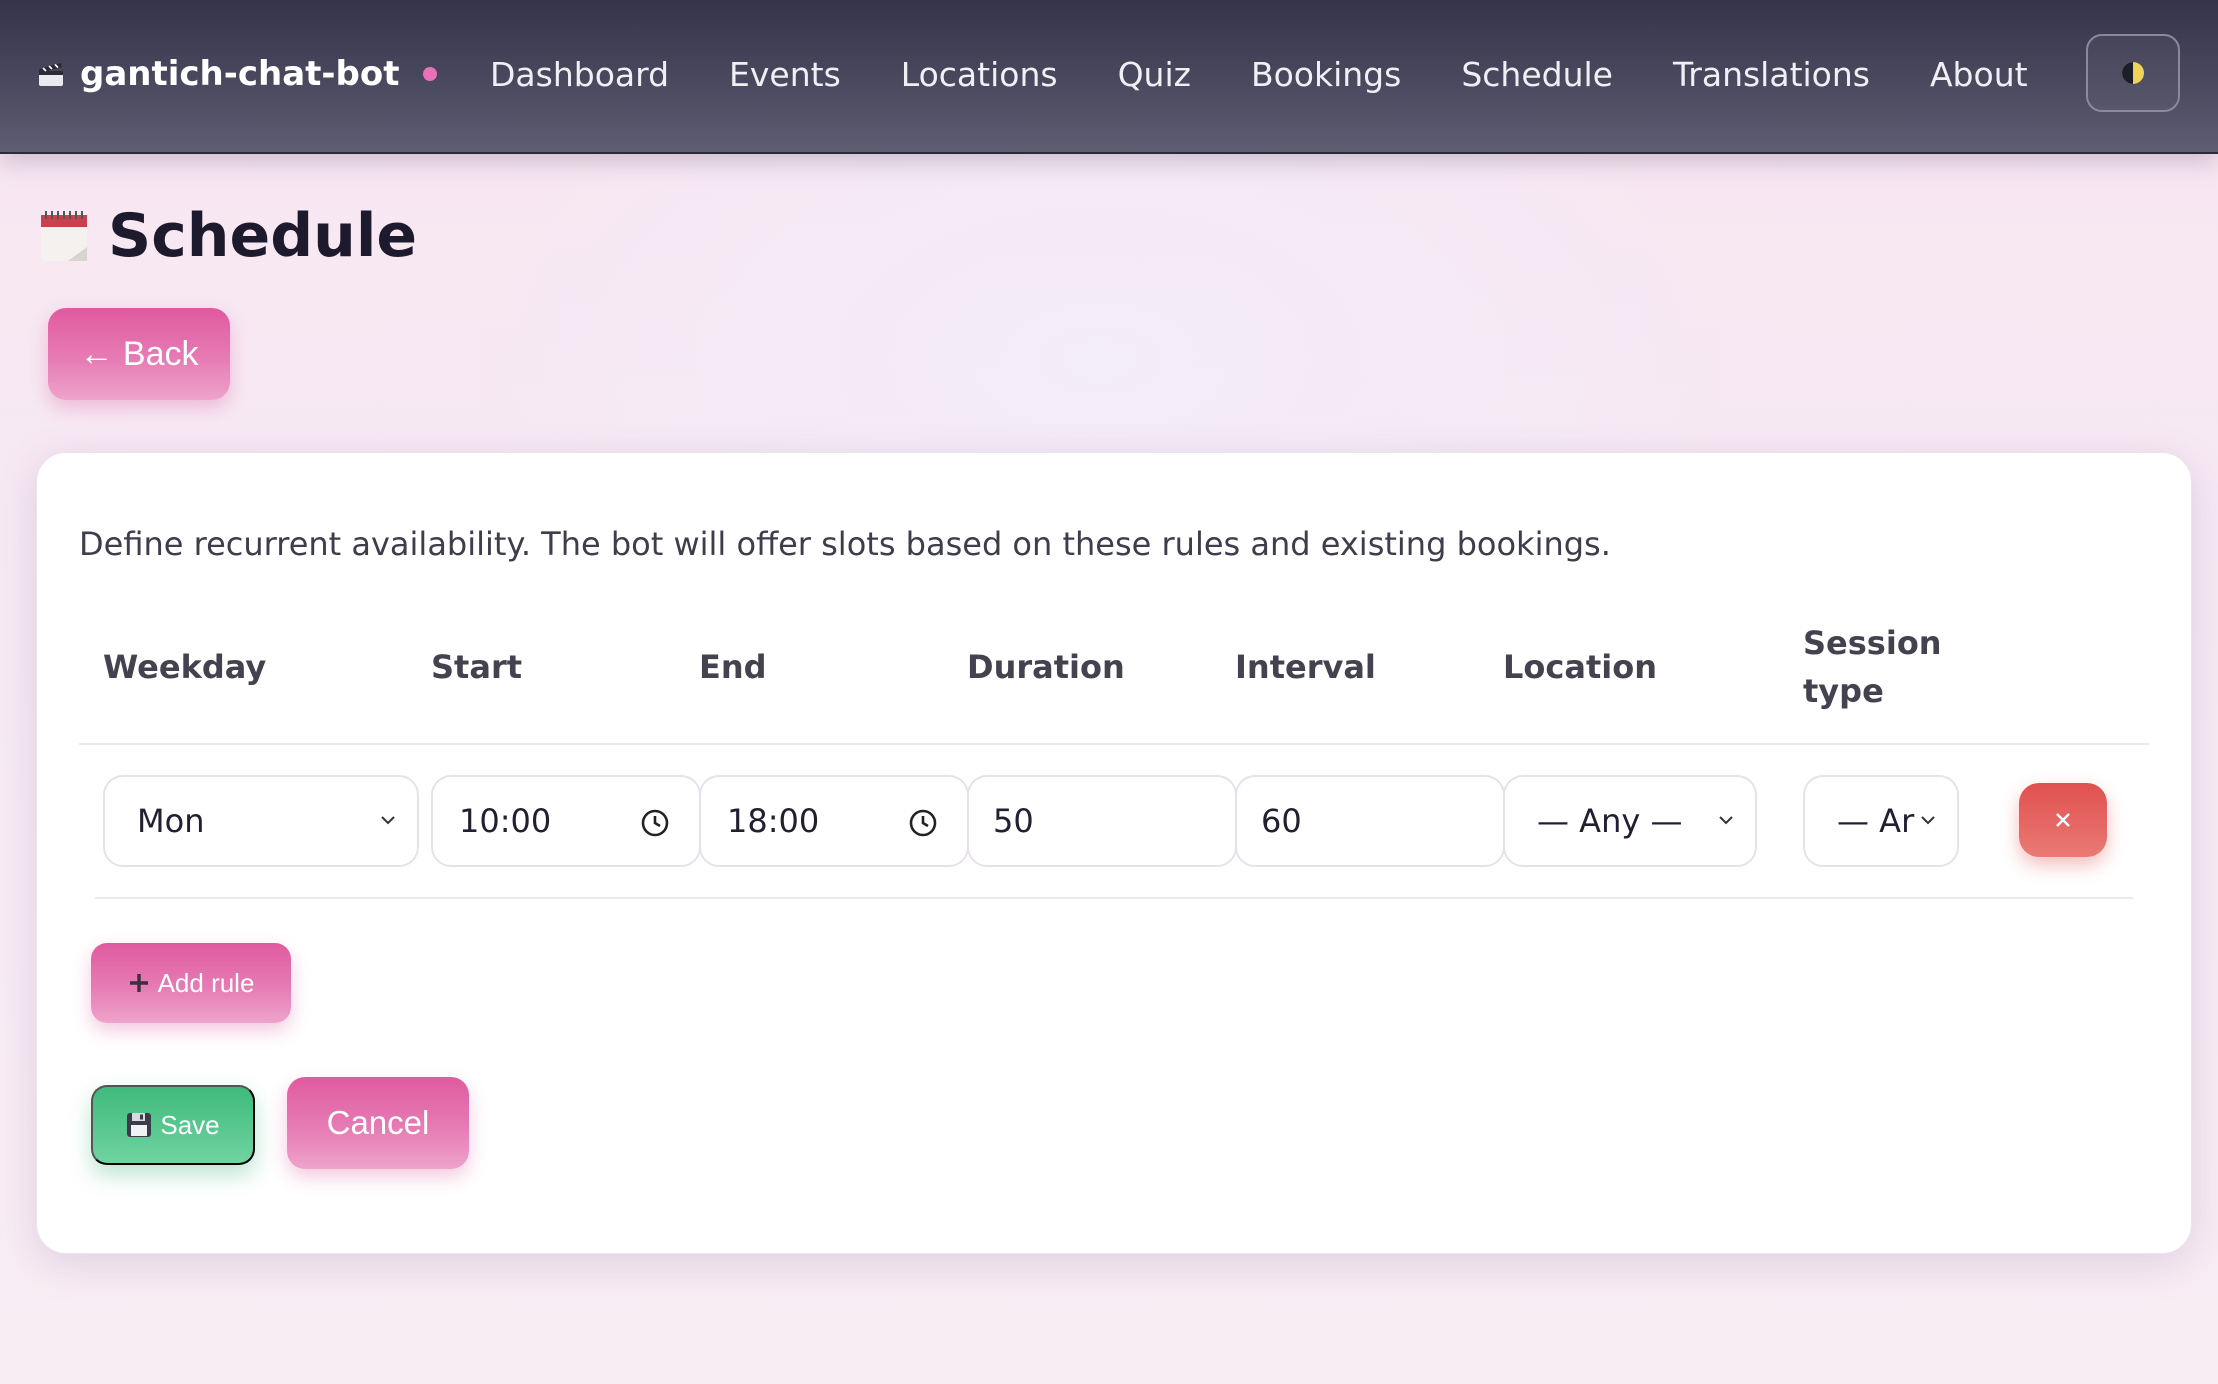  Describe the element at coordinates (1102, 821) in the screenshot. I see `duration-input: 50` at that location.